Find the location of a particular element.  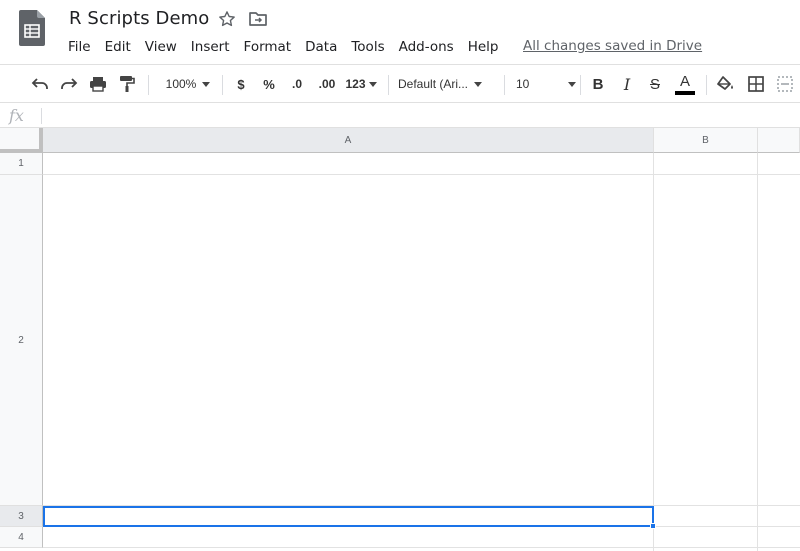

row-label: 3 is located at coordinates (21, 516).